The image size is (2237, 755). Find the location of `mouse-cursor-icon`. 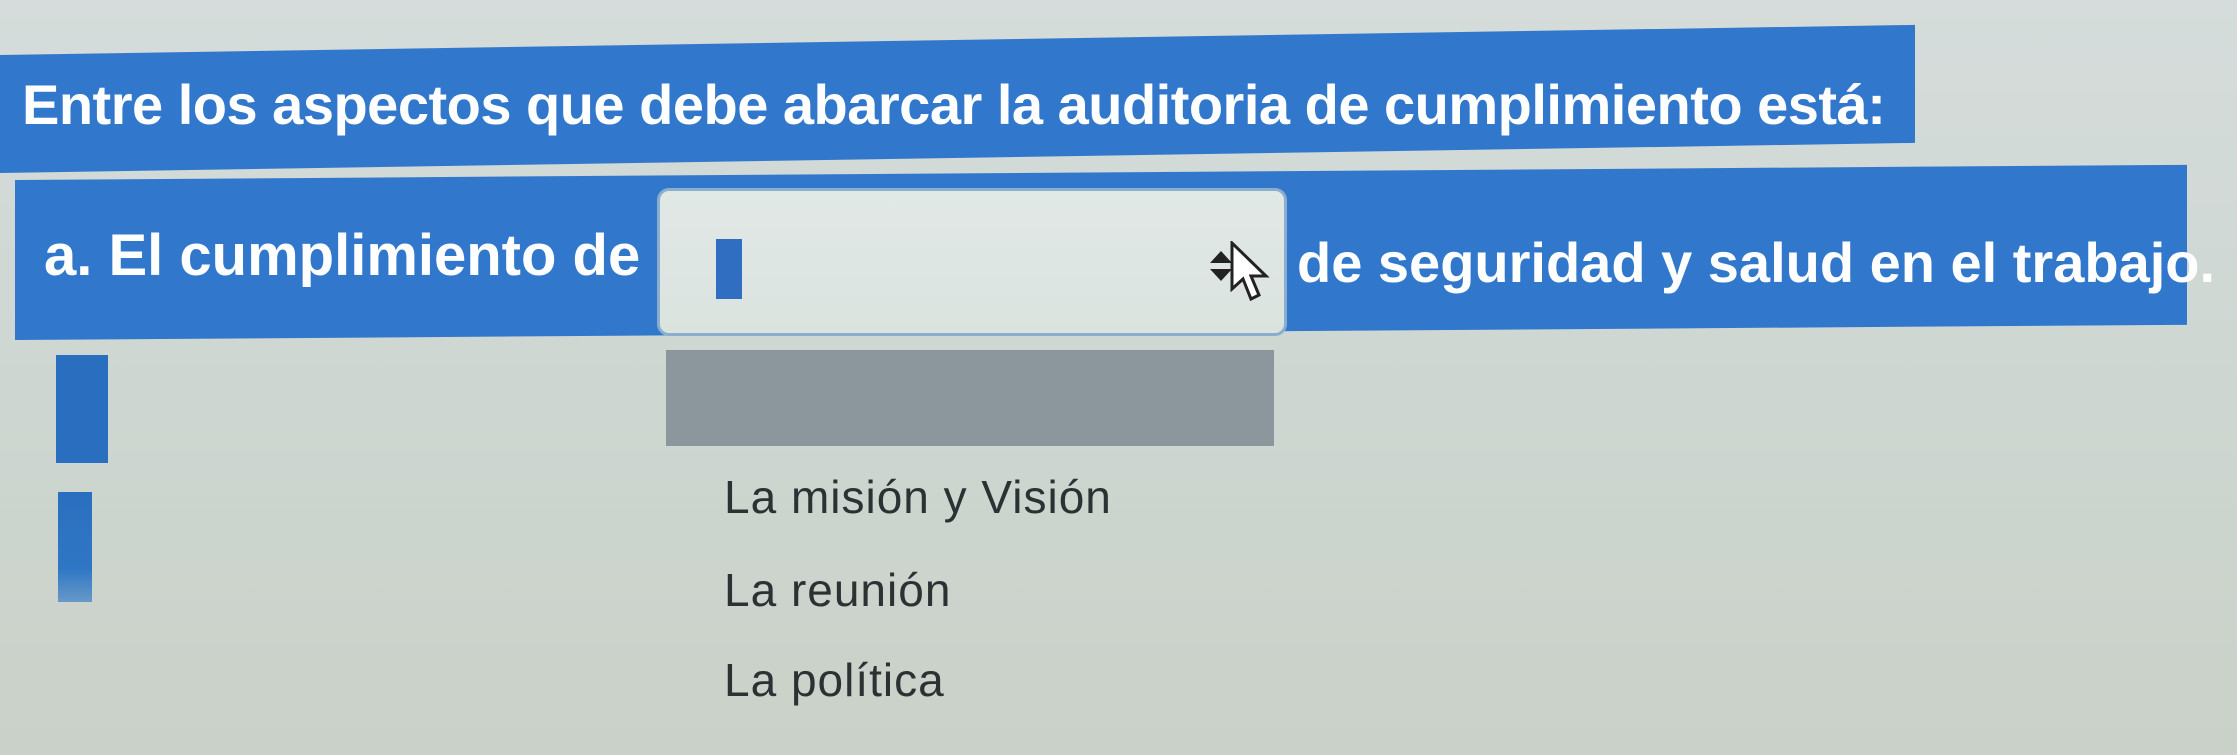

mouse-cursor-icon is located at coordinates (1250, 271).